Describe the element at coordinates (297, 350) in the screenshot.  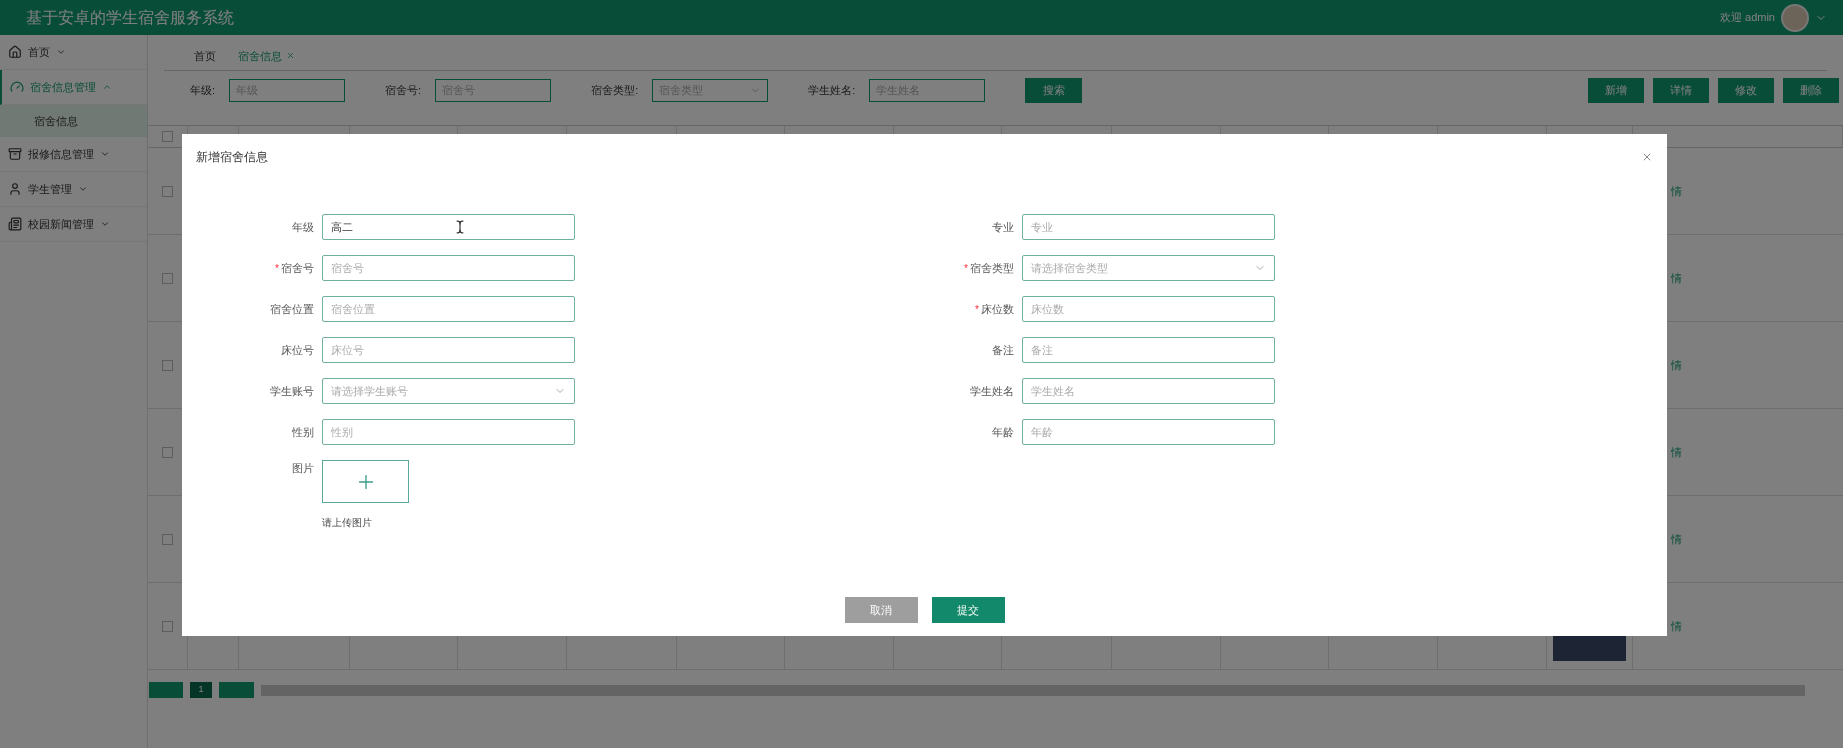
I see `field-label: 床位号` at that location.